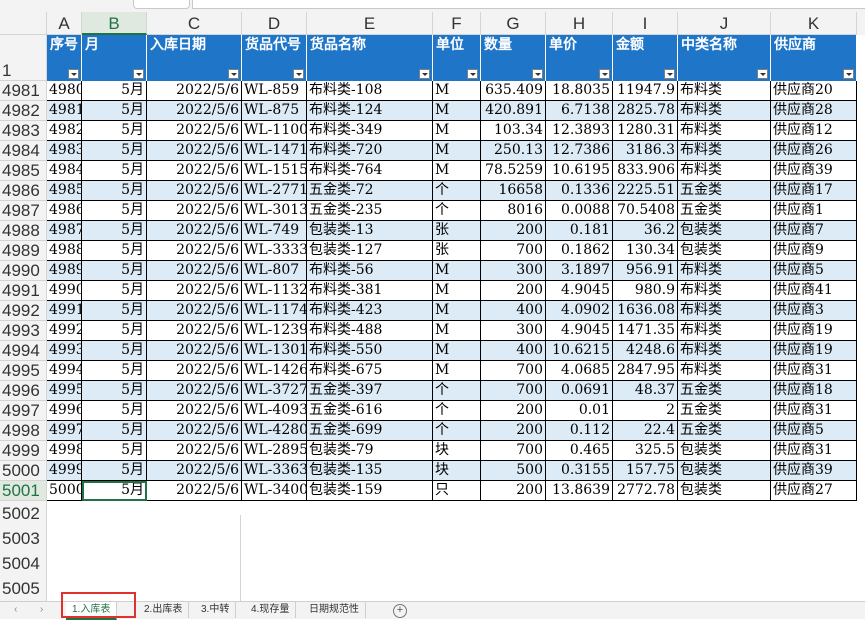 The width and height of the screenshot is (865, 620). I want to click on table-cell: 包装类-135, so click(370, 471).